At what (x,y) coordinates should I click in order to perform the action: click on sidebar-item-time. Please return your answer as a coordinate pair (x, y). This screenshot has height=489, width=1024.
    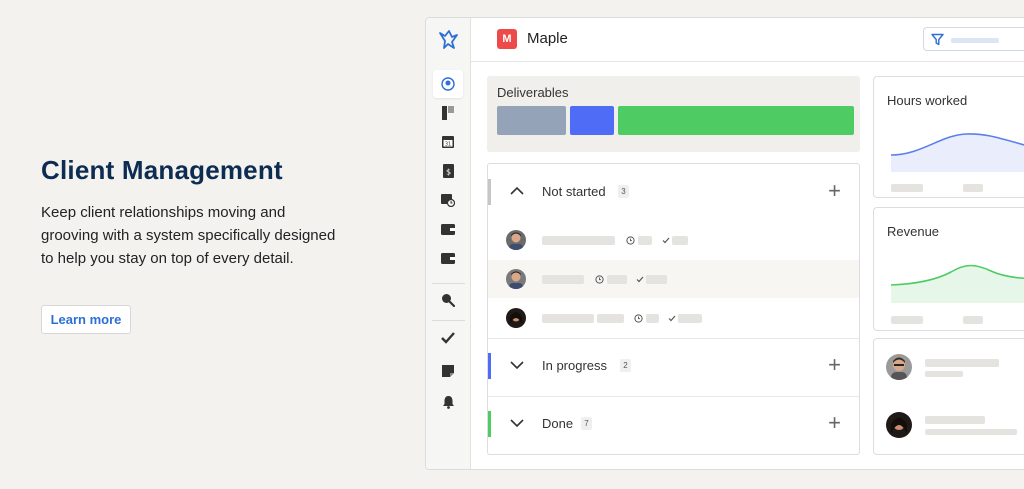
    Looking at the image, I should click on (448, 200).